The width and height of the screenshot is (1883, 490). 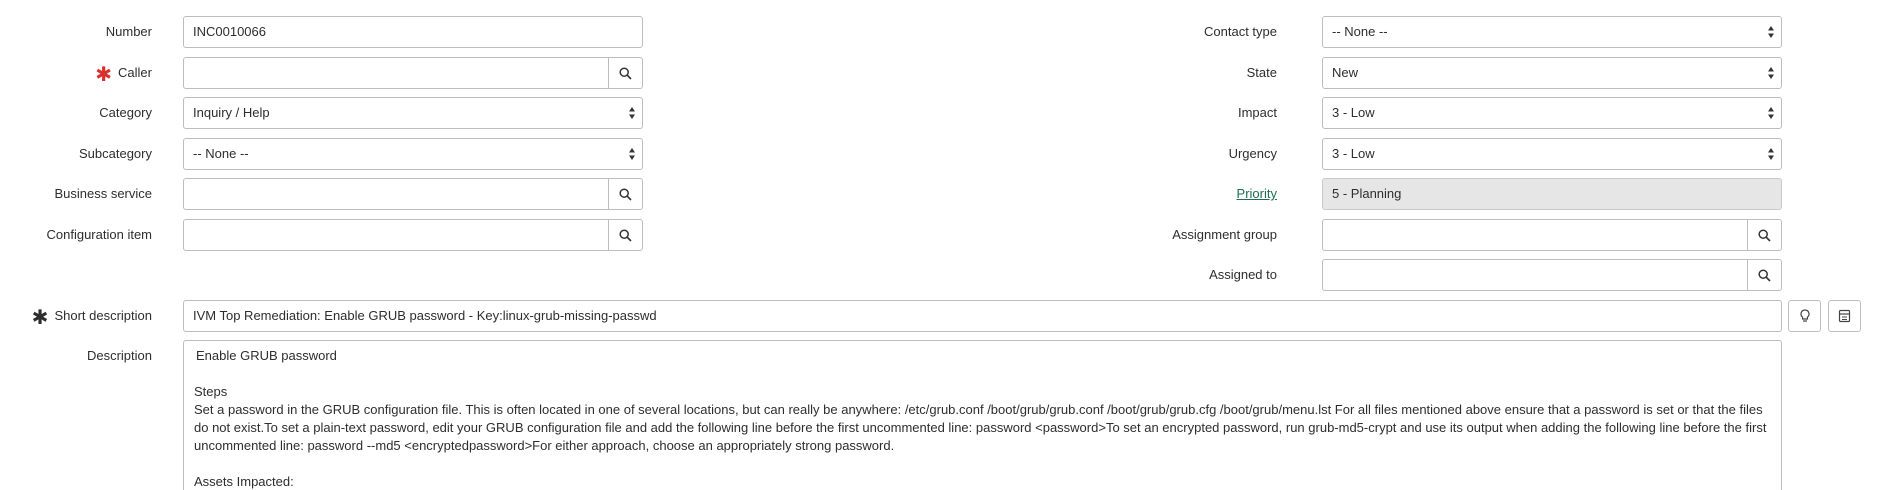 I want to click on category-select: Inquiry / Help, so click(x=413, y=113).